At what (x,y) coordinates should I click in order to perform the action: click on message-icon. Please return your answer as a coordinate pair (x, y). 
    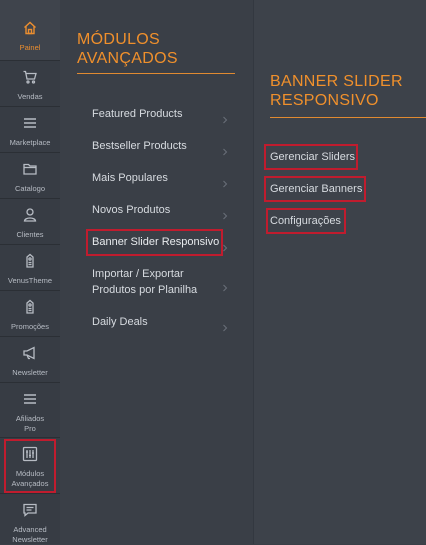
    Looking at the image, I should click on (30, 513).